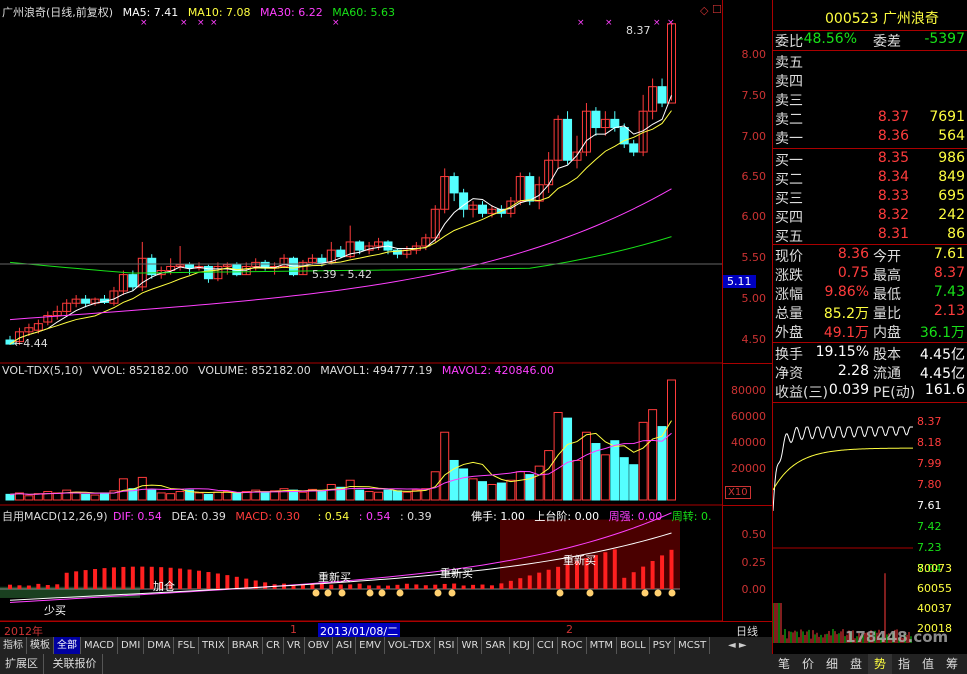  What do you see at coordinates (871, 99) in the screenshot?
I see `sell-level-3: 卖三` at bounding box center [871, 99].